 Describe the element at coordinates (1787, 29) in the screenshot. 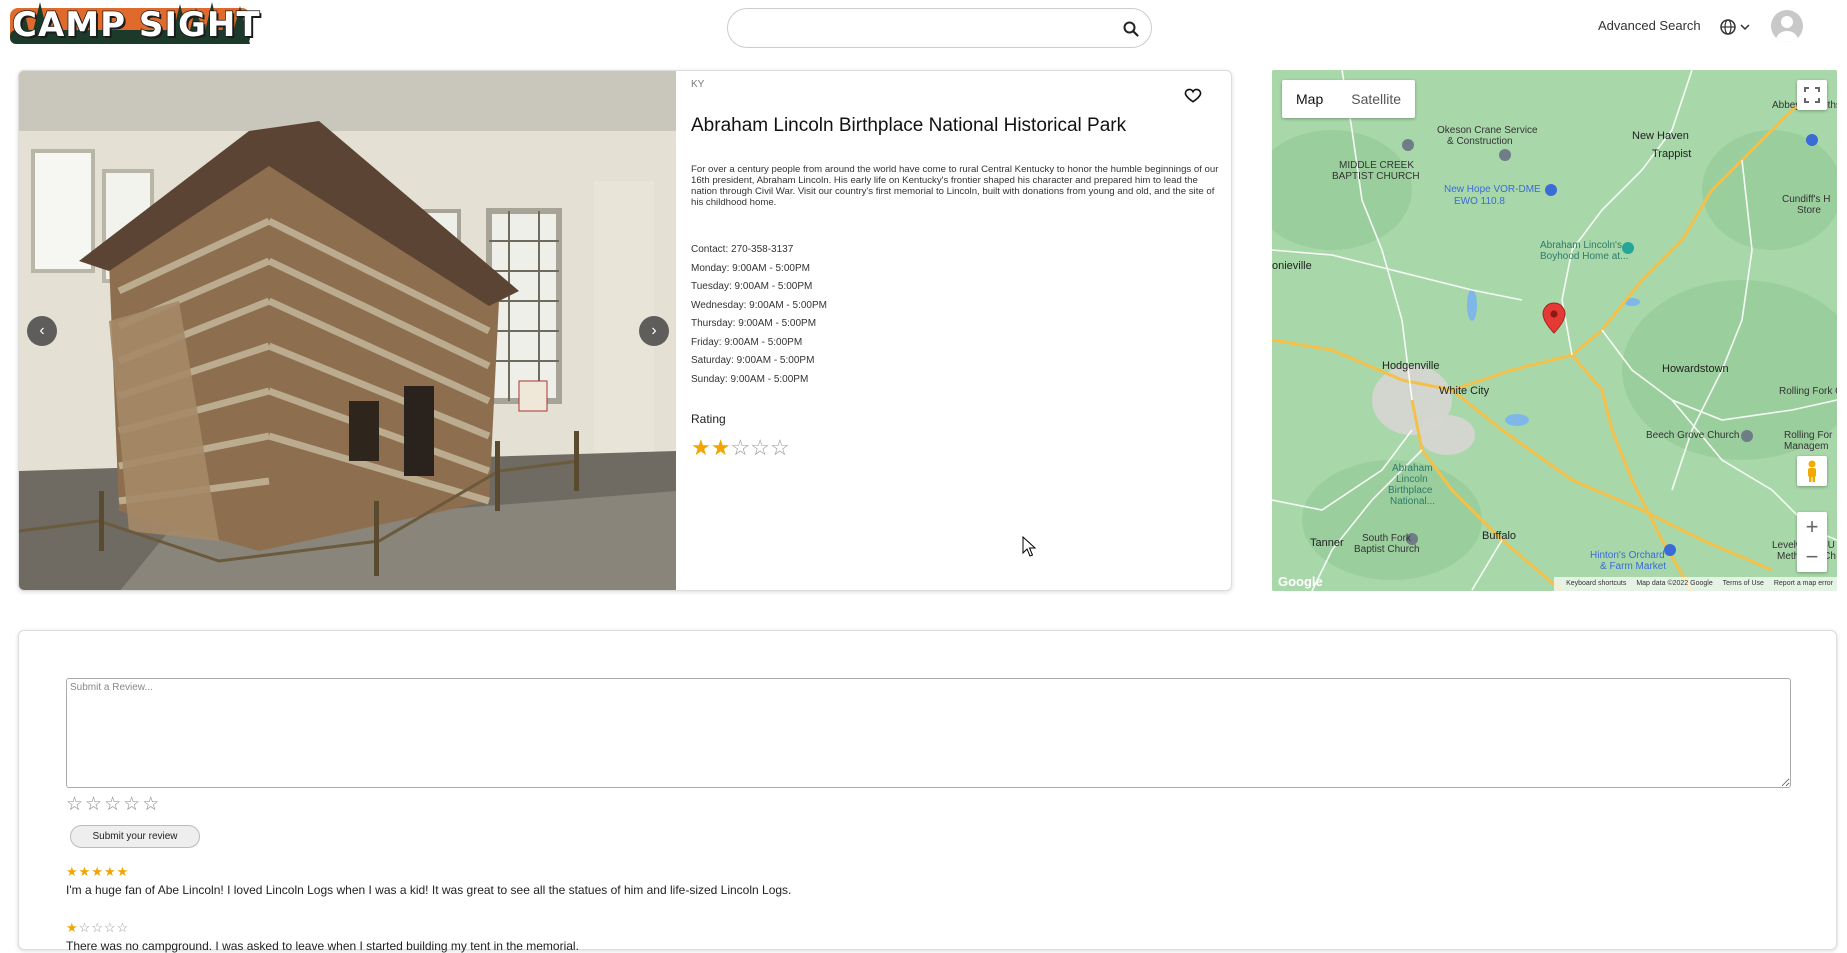

I see `user-avatar-icon` at that location.